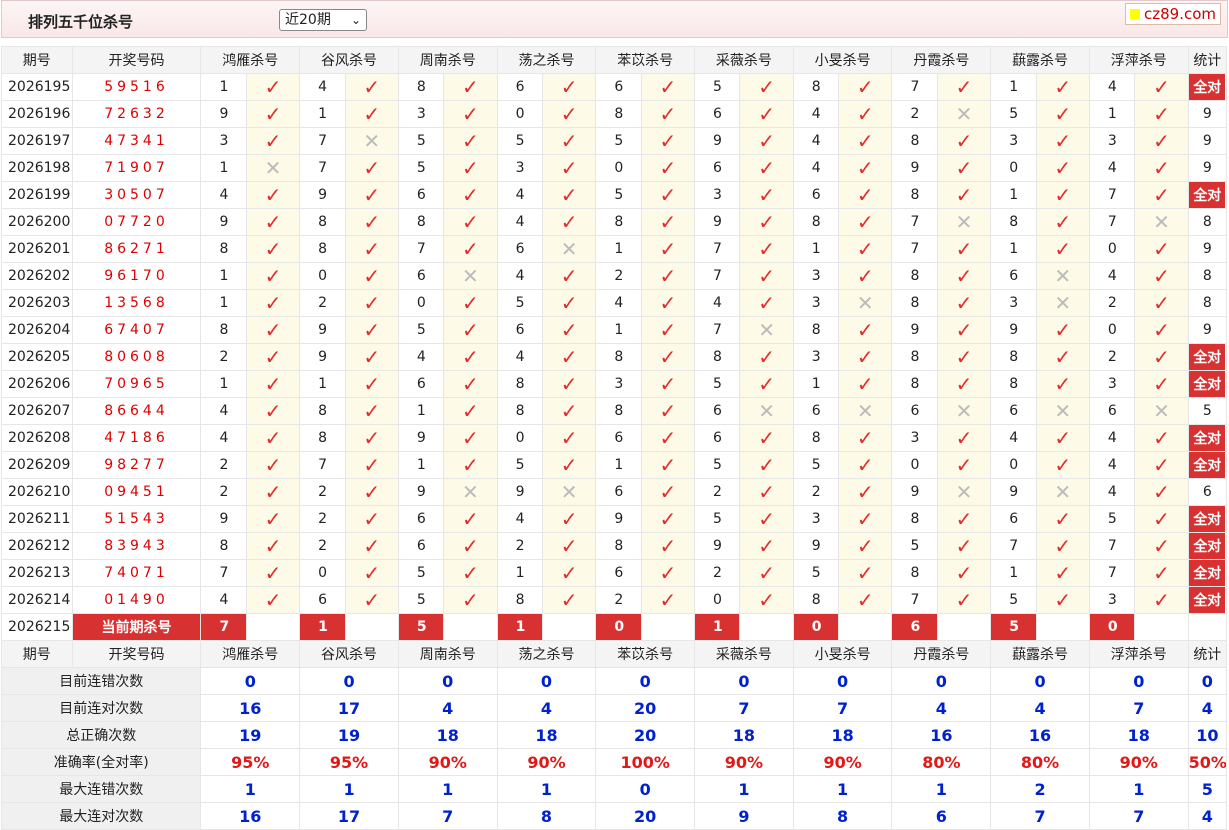  Describe the element at coordinates (1207, 222) in the screenshot. I see `stat-value: 8` at that location.